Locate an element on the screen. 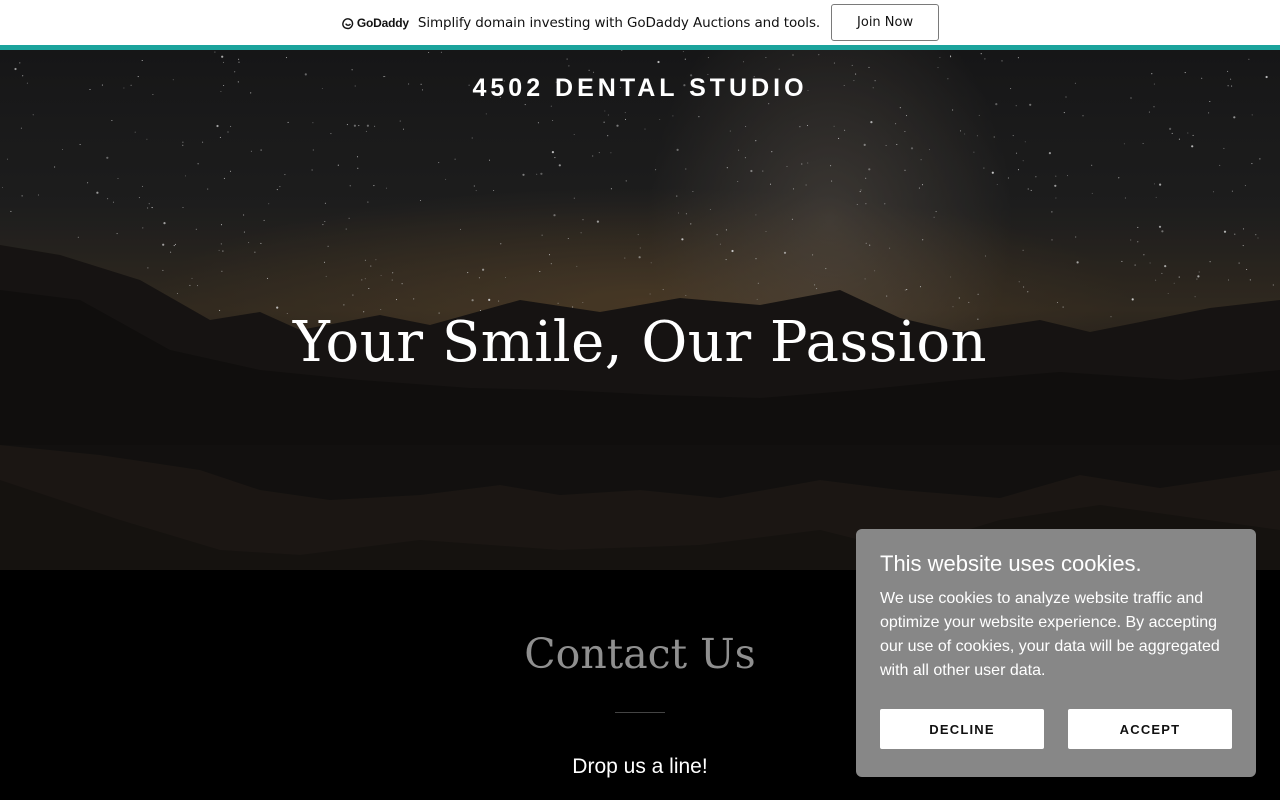  hero-headline: Your Smile, Our Passion is located at coordinates (640, 342).